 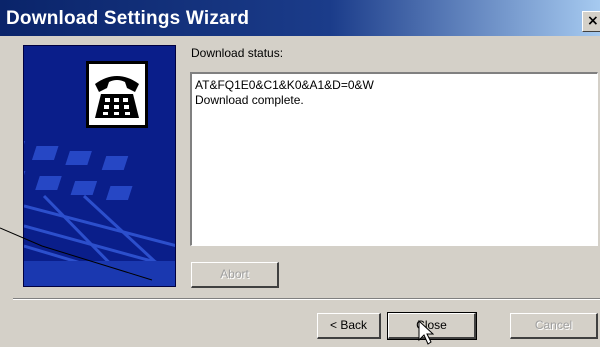 I want to click on button-separator, so click(x=306, y=299).